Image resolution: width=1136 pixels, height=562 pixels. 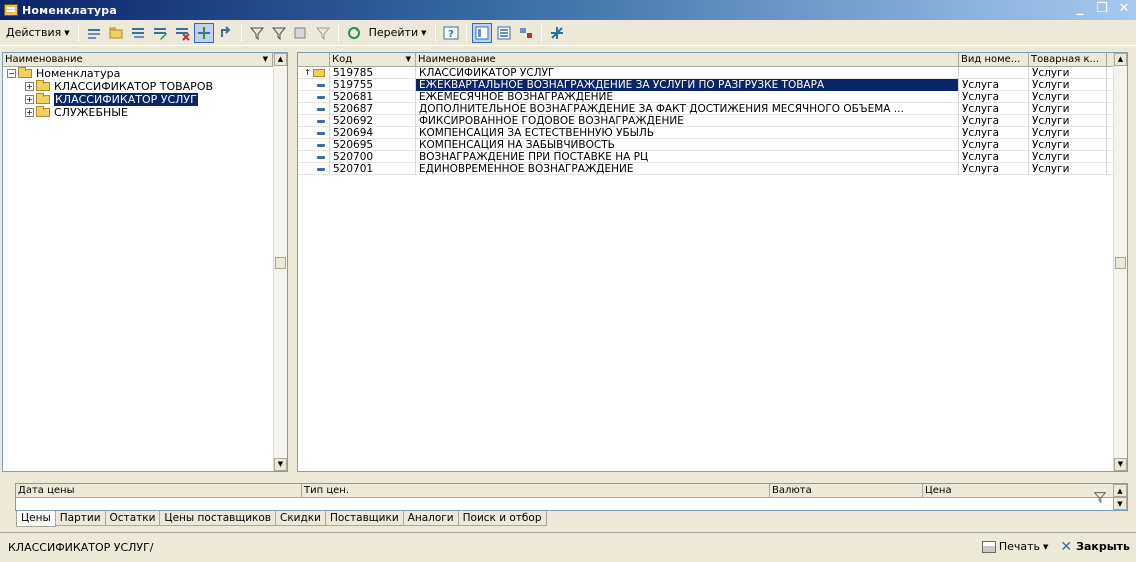 I want to click on level-up-button, so click(x=226, y=33).